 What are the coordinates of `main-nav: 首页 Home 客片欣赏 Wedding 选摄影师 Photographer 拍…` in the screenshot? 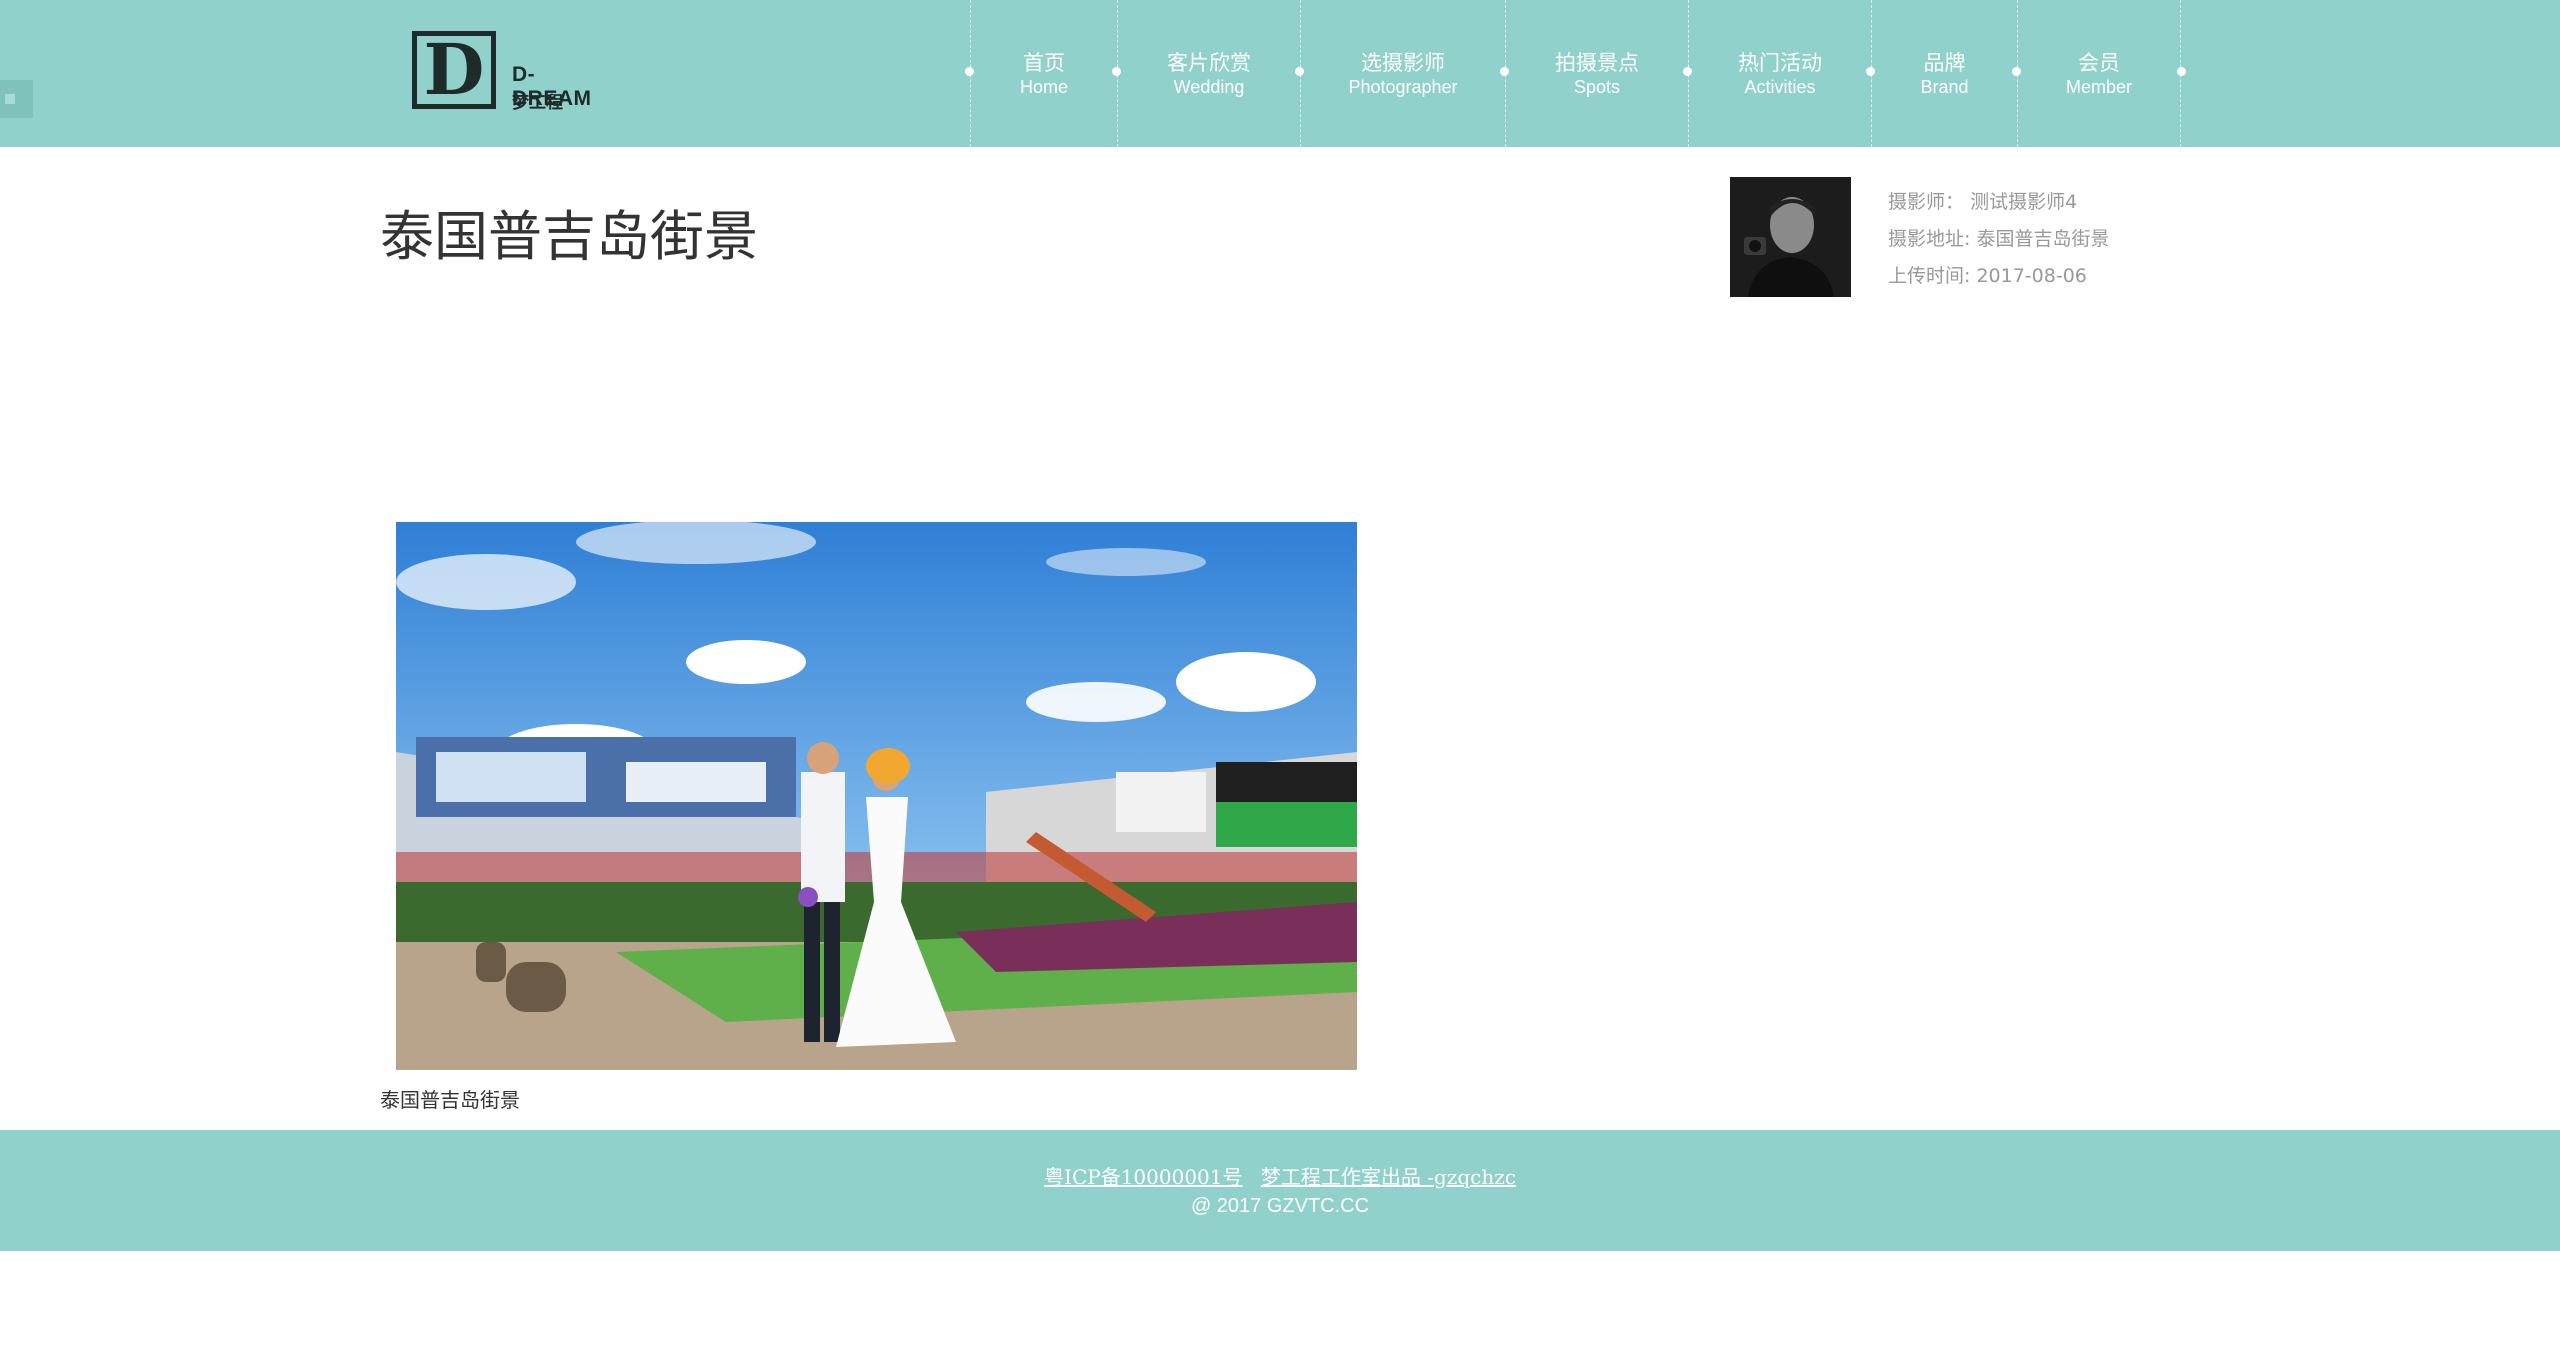 It's located at (1575, 73).